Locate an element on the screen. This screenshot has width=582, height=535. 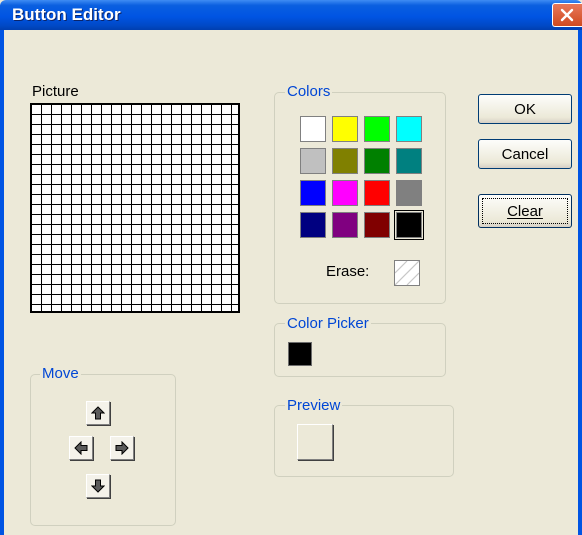
color-picker-swatch is located at coordinates (300, 354).